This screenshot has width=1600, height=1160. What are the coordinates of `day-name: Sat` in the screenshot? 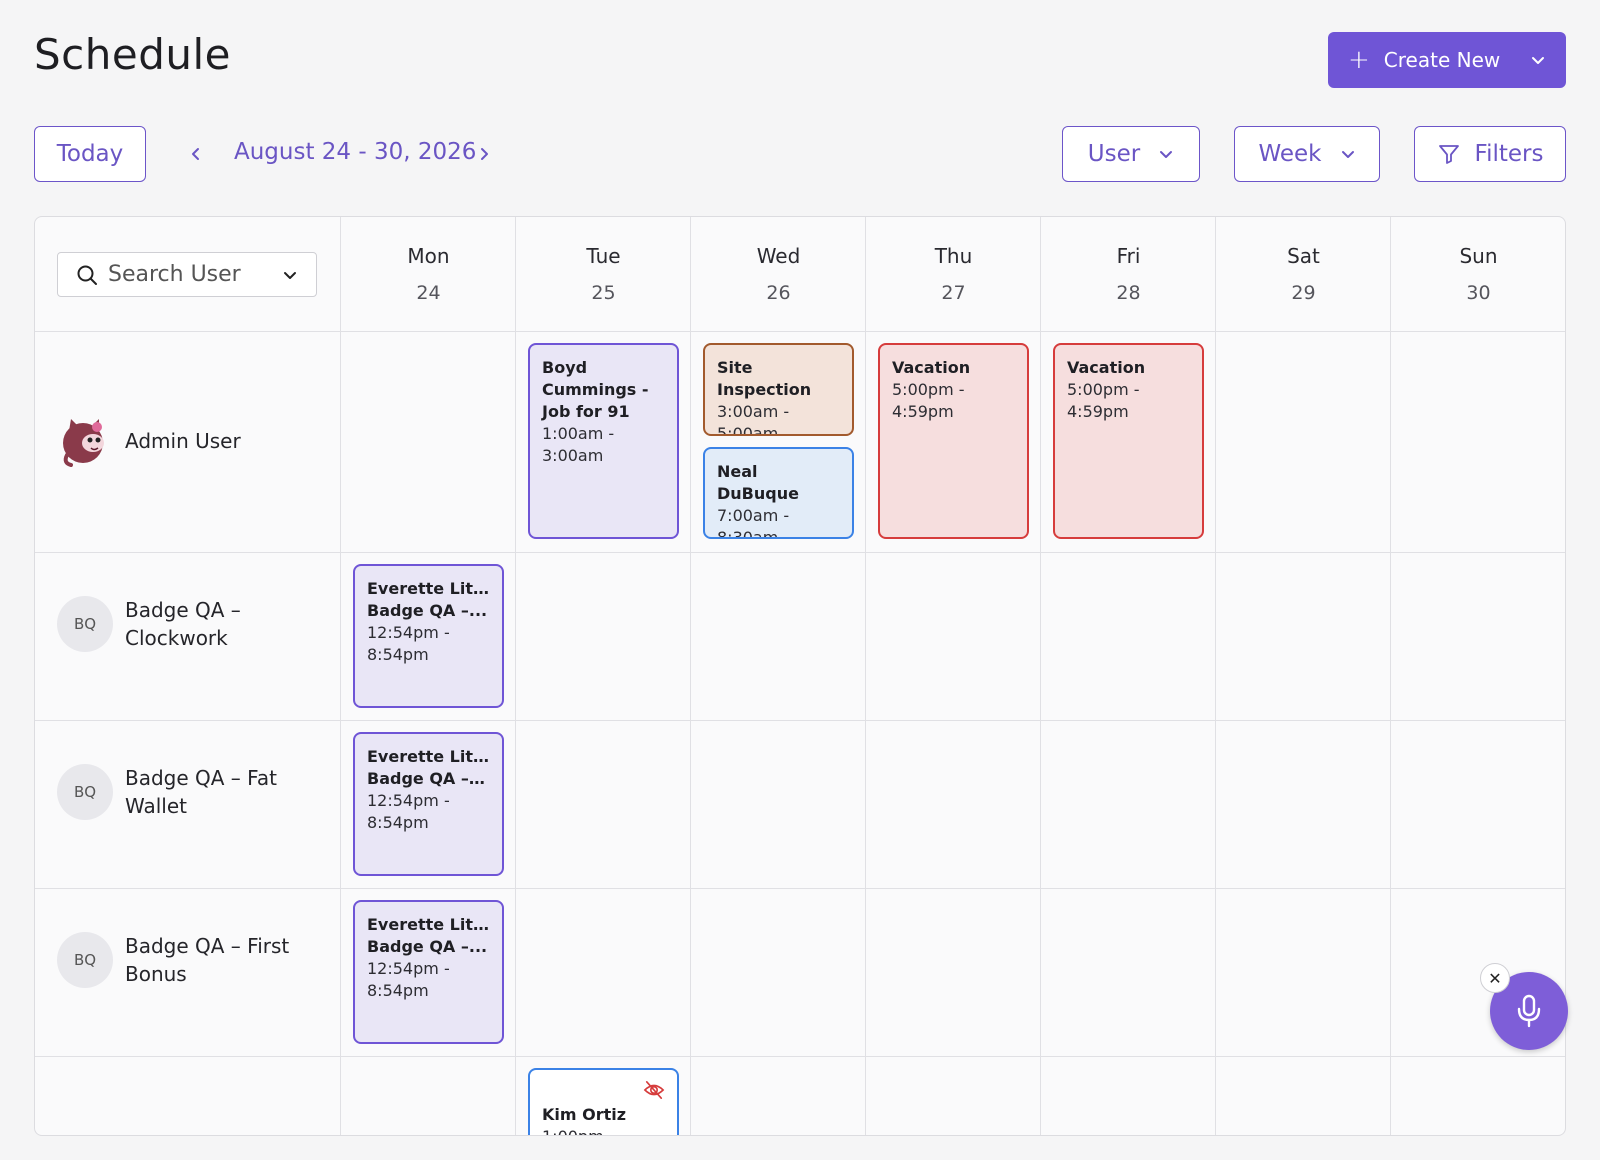 It's located at (1303, 256).